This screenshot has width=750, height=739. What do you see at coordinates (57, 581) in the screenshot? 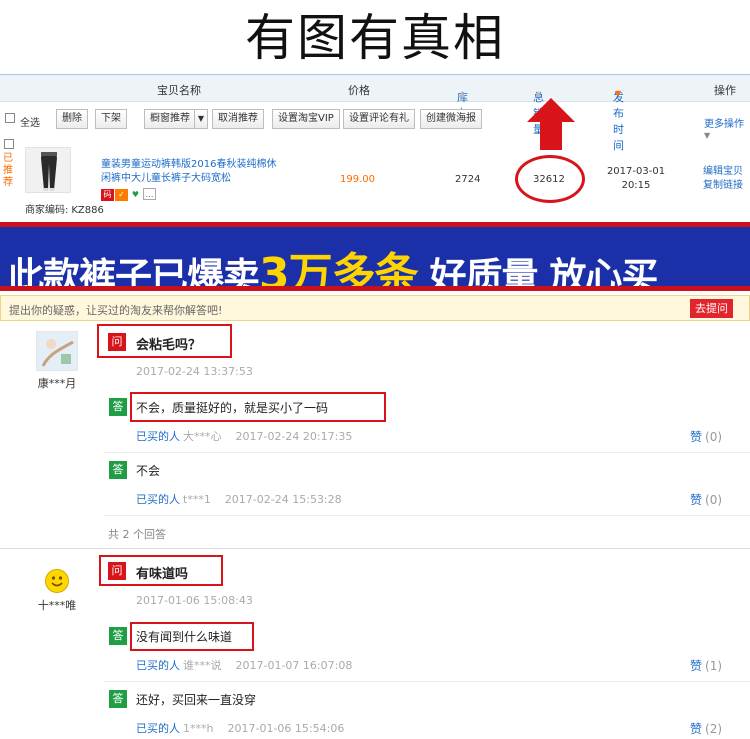
I see `smiley-avatar-icon` at bounding box center [57, 581].